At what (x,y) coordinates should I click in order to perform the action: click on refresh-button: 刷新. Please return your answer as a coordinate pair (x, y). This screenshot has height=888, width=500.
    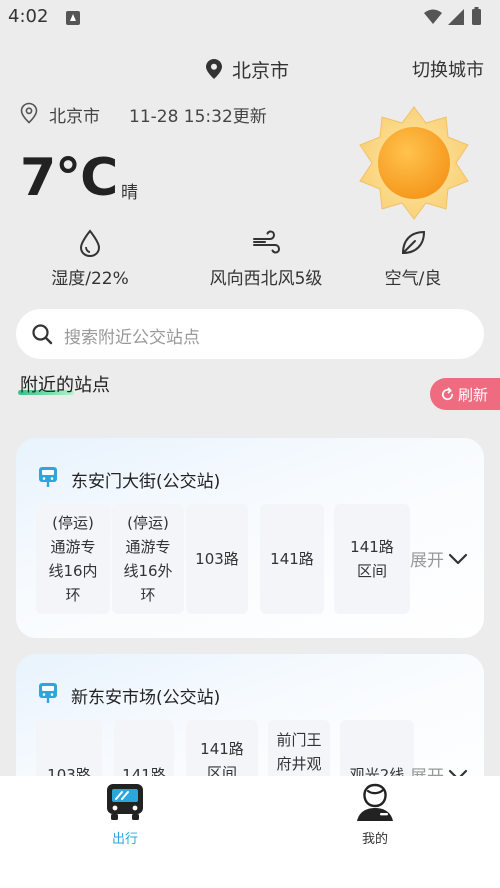
    Looking at the image, I should click on (465, 394).